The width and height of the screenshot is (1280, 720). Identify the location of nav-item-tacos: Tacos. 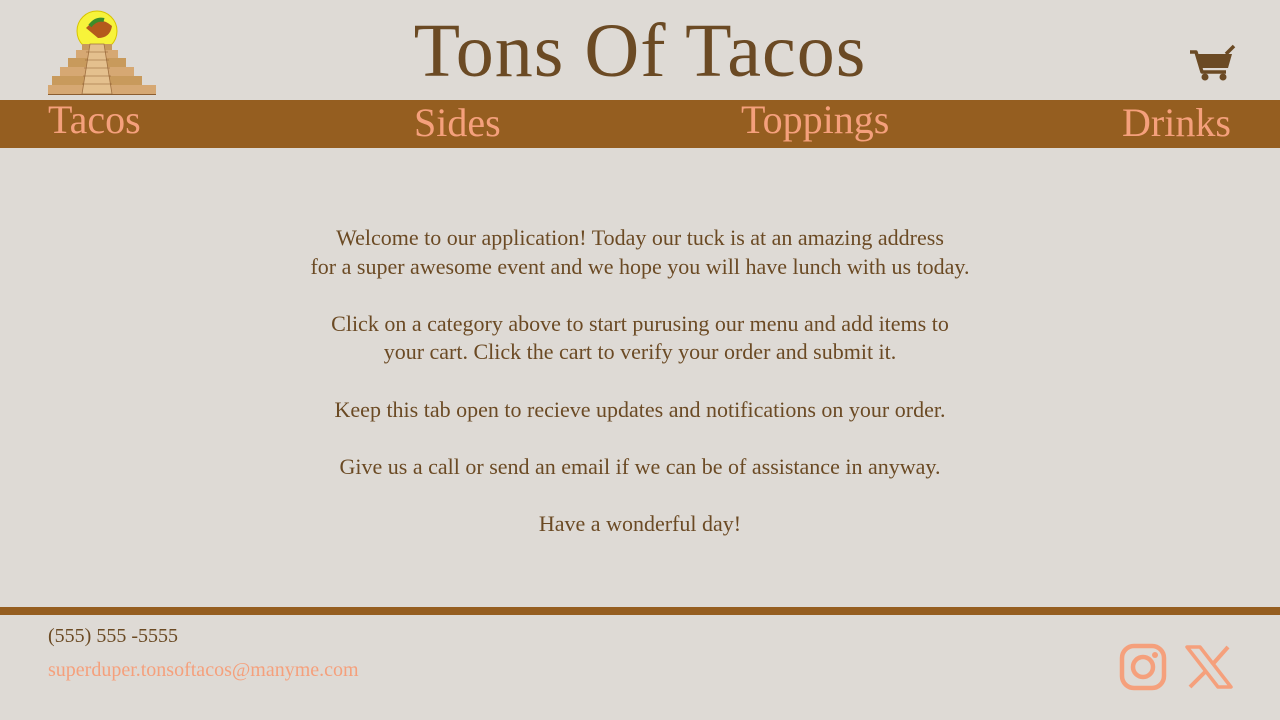
(94, 122).